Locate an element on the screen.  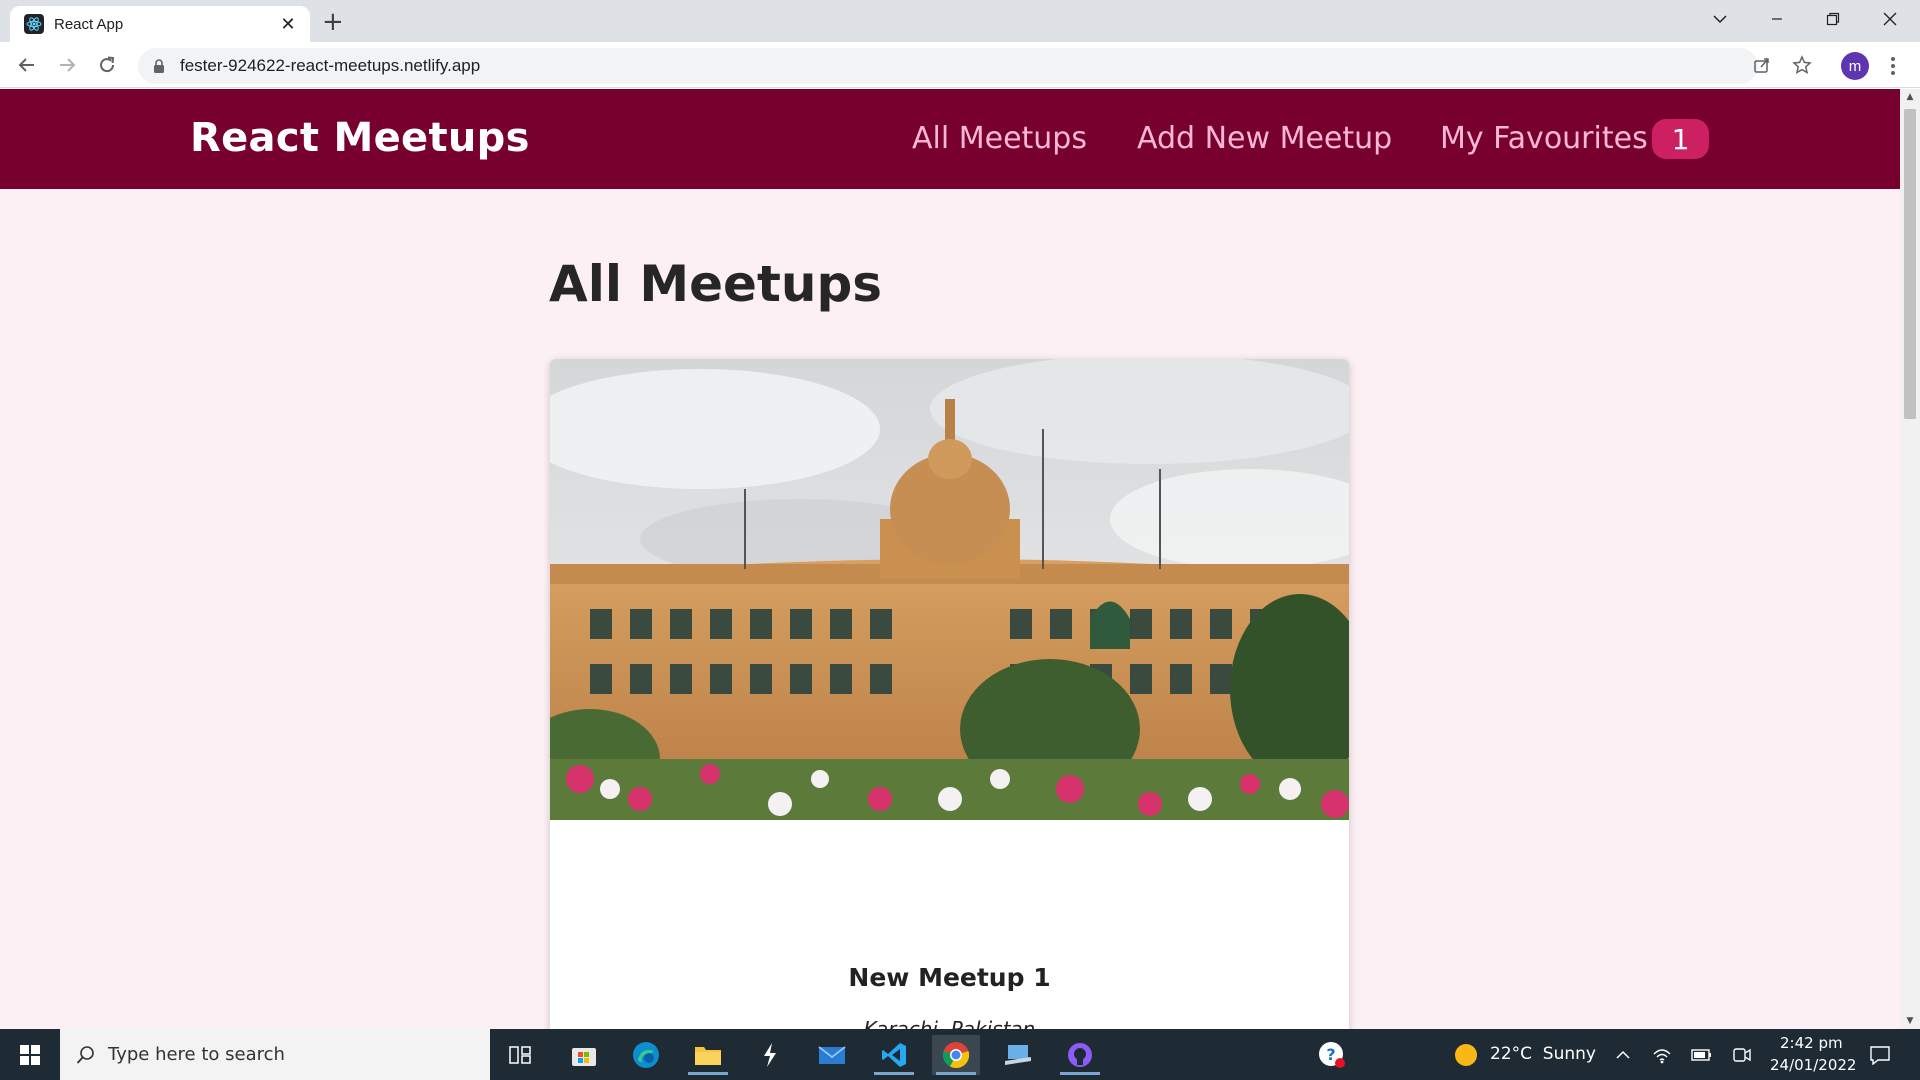
clock-date: 24/01/2022 is located at coordinates (1813, 1065).